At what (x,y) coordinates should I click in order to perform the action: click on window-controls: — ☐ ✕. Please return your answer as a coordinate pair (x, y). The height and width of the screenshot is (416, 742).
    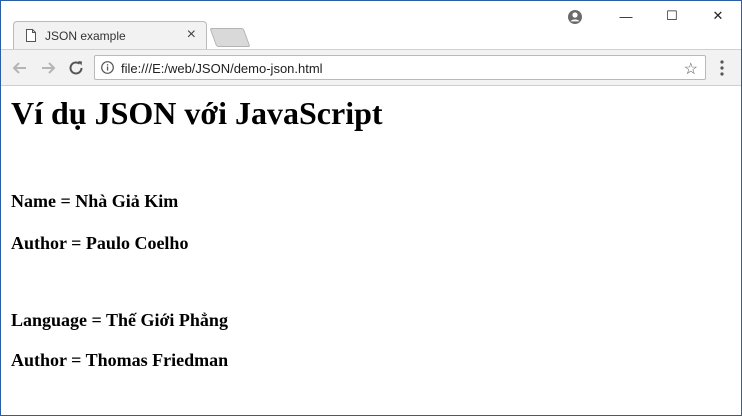
    Looking at the image, I should click on (672, 16).